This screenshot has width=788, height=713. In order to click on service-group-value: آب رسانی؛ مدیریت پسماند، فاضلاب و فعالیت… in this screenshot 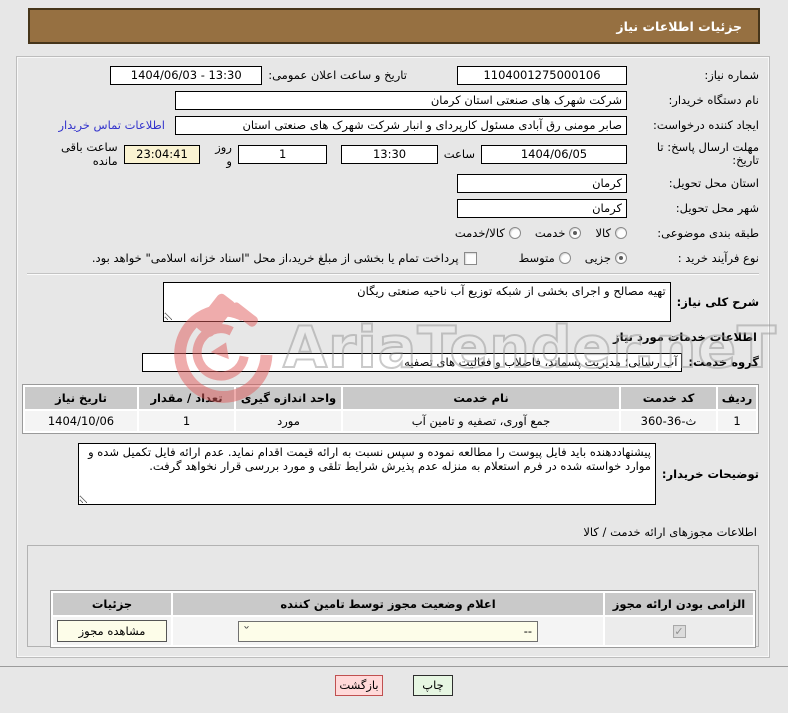, I will do `click(412, 362)`.